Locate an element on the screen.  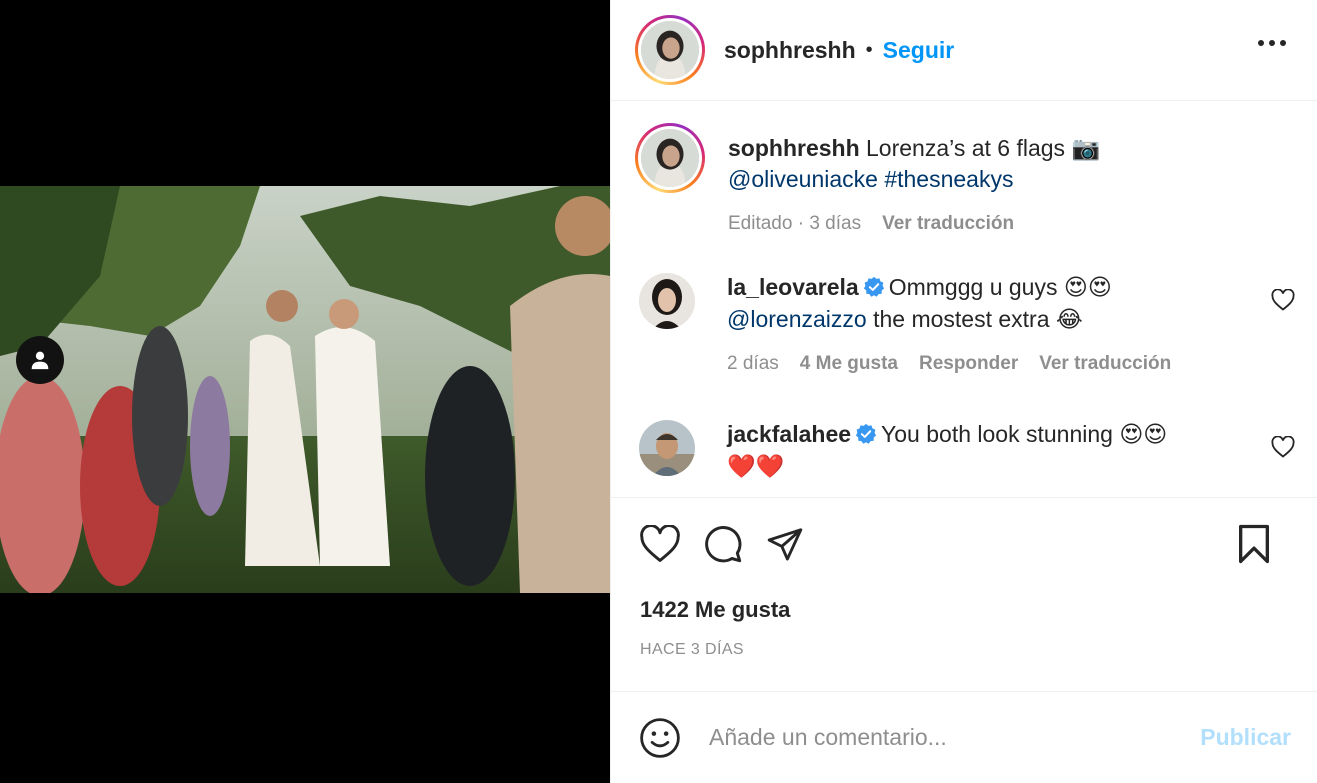
post-time: HACE 3 DÍAS is located at coordinates (692, 649).